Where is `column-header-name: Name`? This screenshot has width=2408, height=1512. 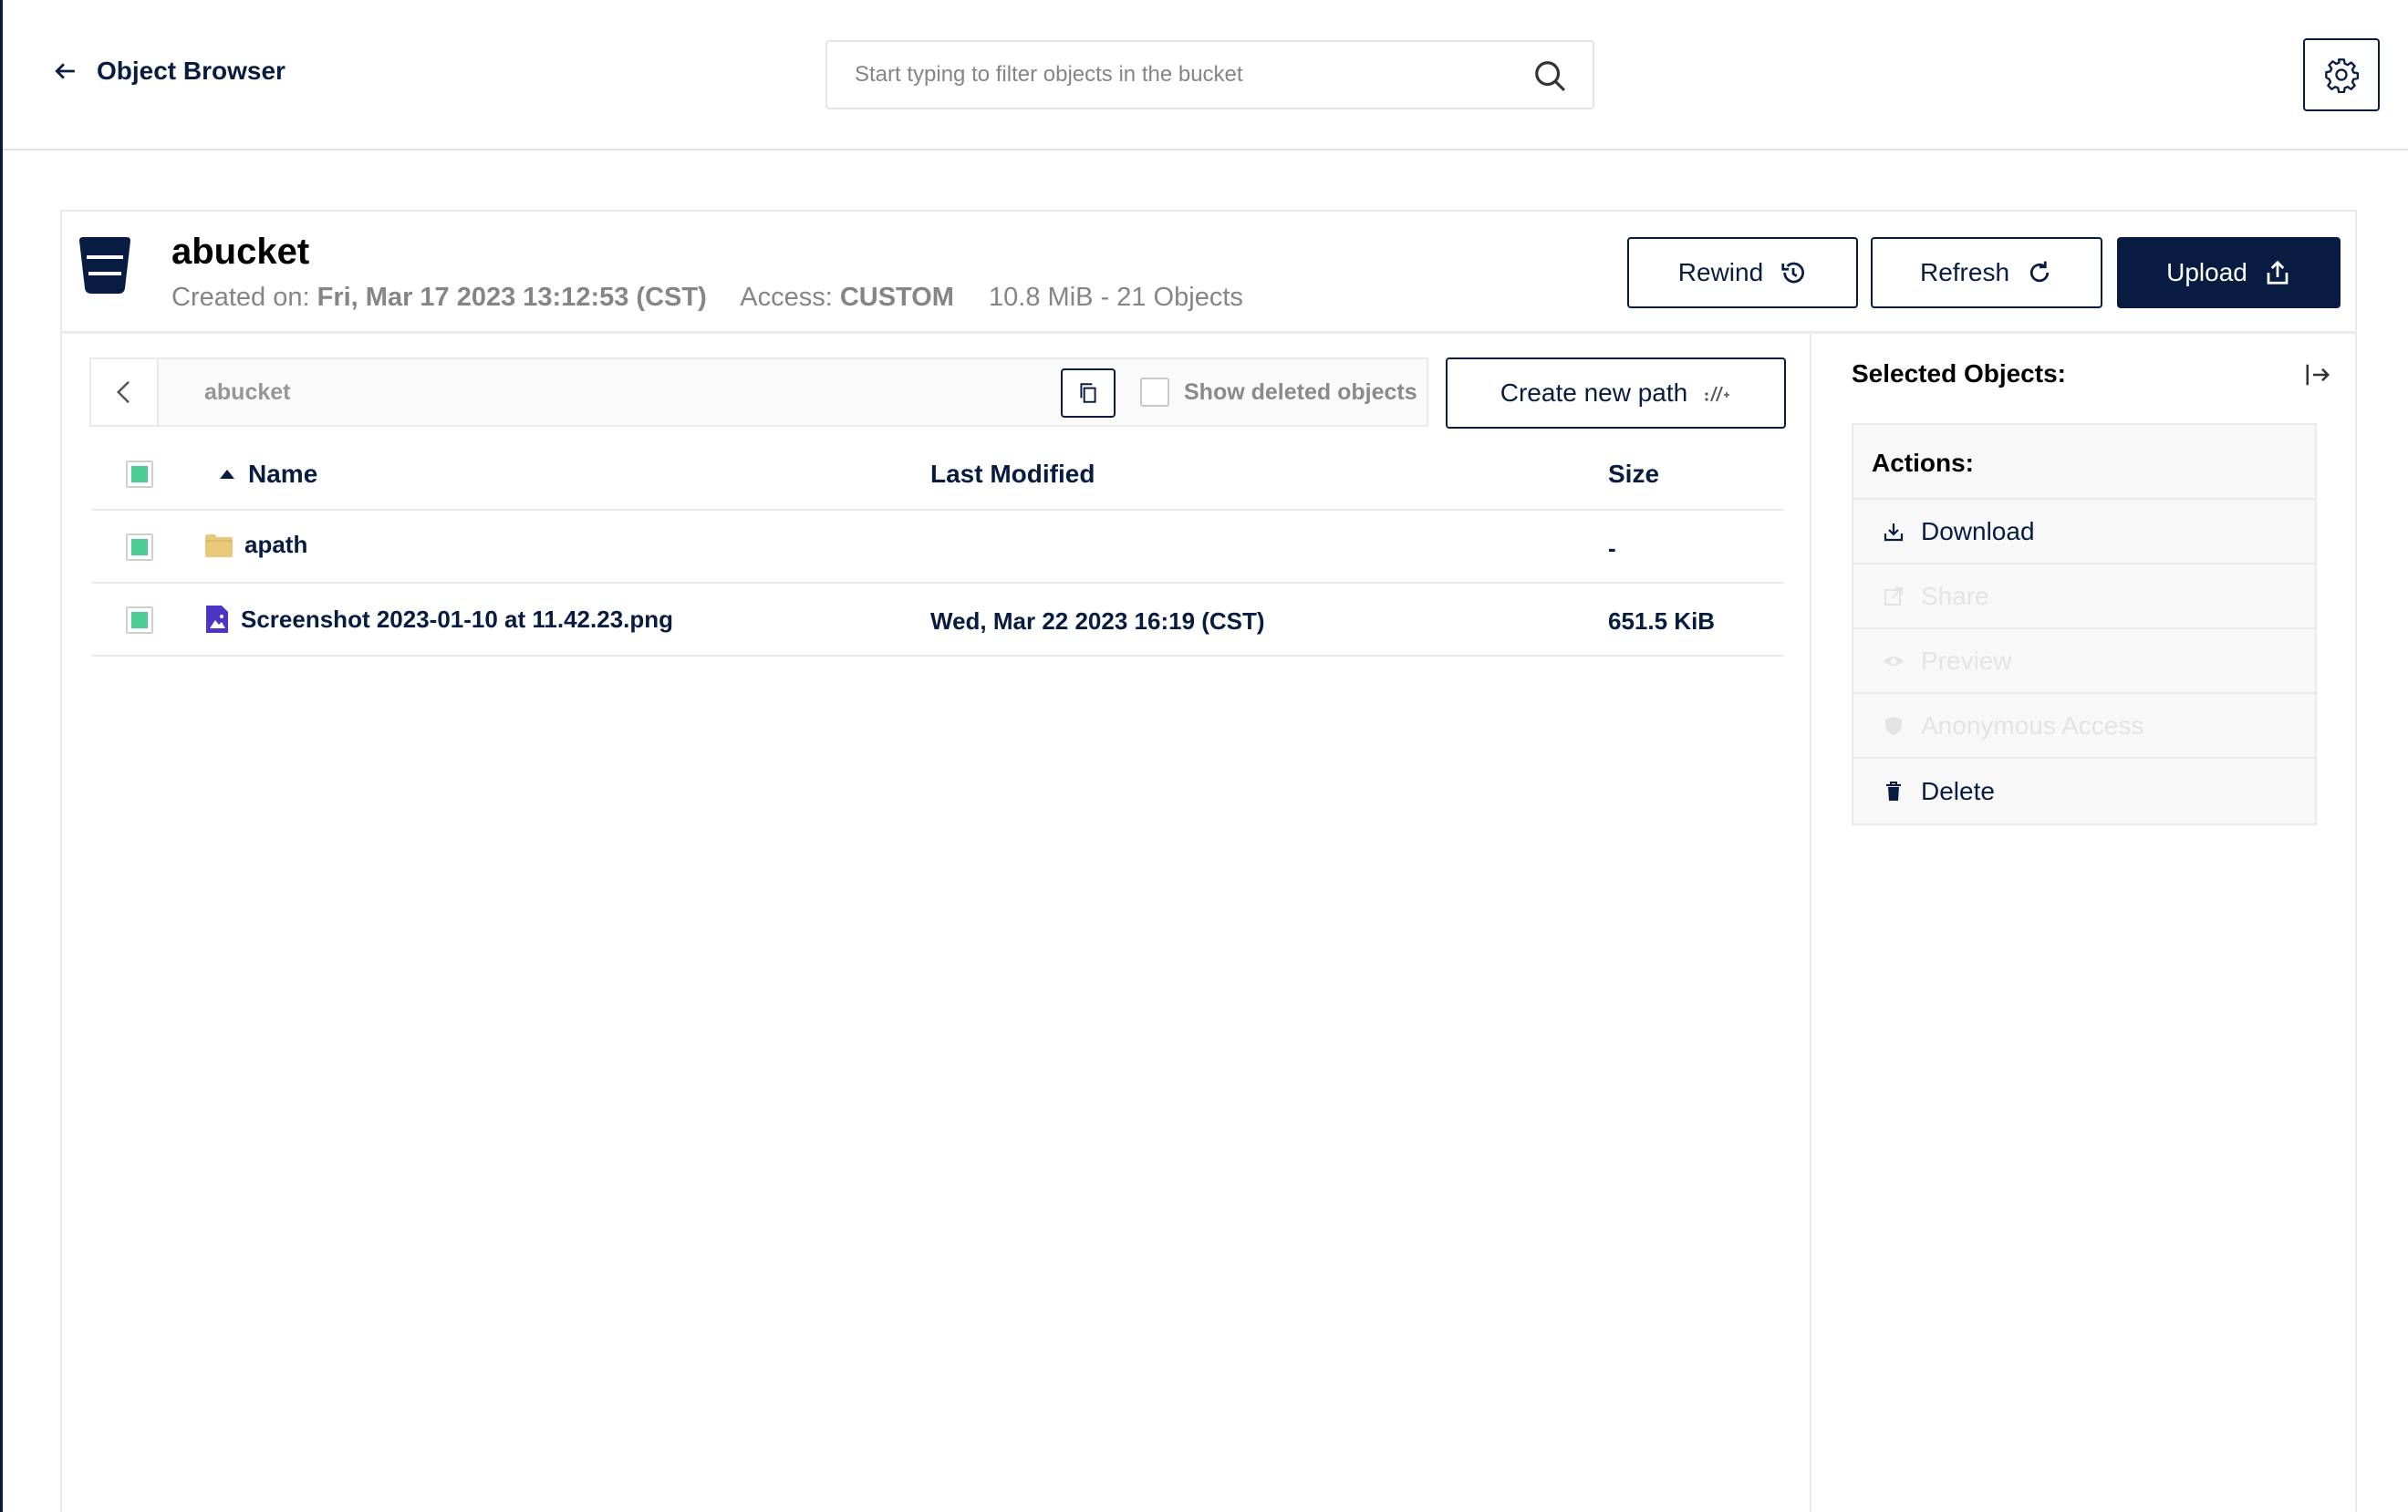 column-header-name: Name is located at coordinates (268, 474).